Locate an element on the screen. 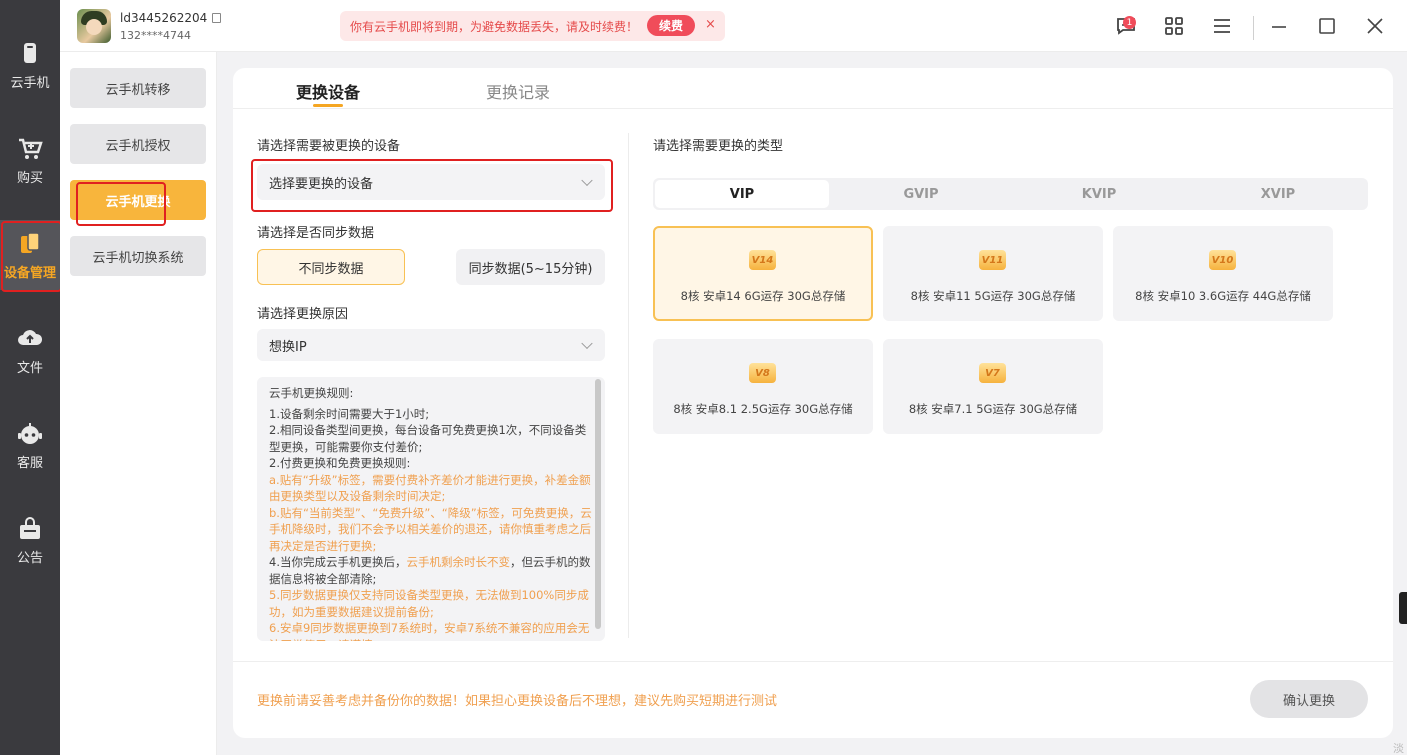  sync-option: 同步数据(5~15分钟) is located at coordinates (530, 267).